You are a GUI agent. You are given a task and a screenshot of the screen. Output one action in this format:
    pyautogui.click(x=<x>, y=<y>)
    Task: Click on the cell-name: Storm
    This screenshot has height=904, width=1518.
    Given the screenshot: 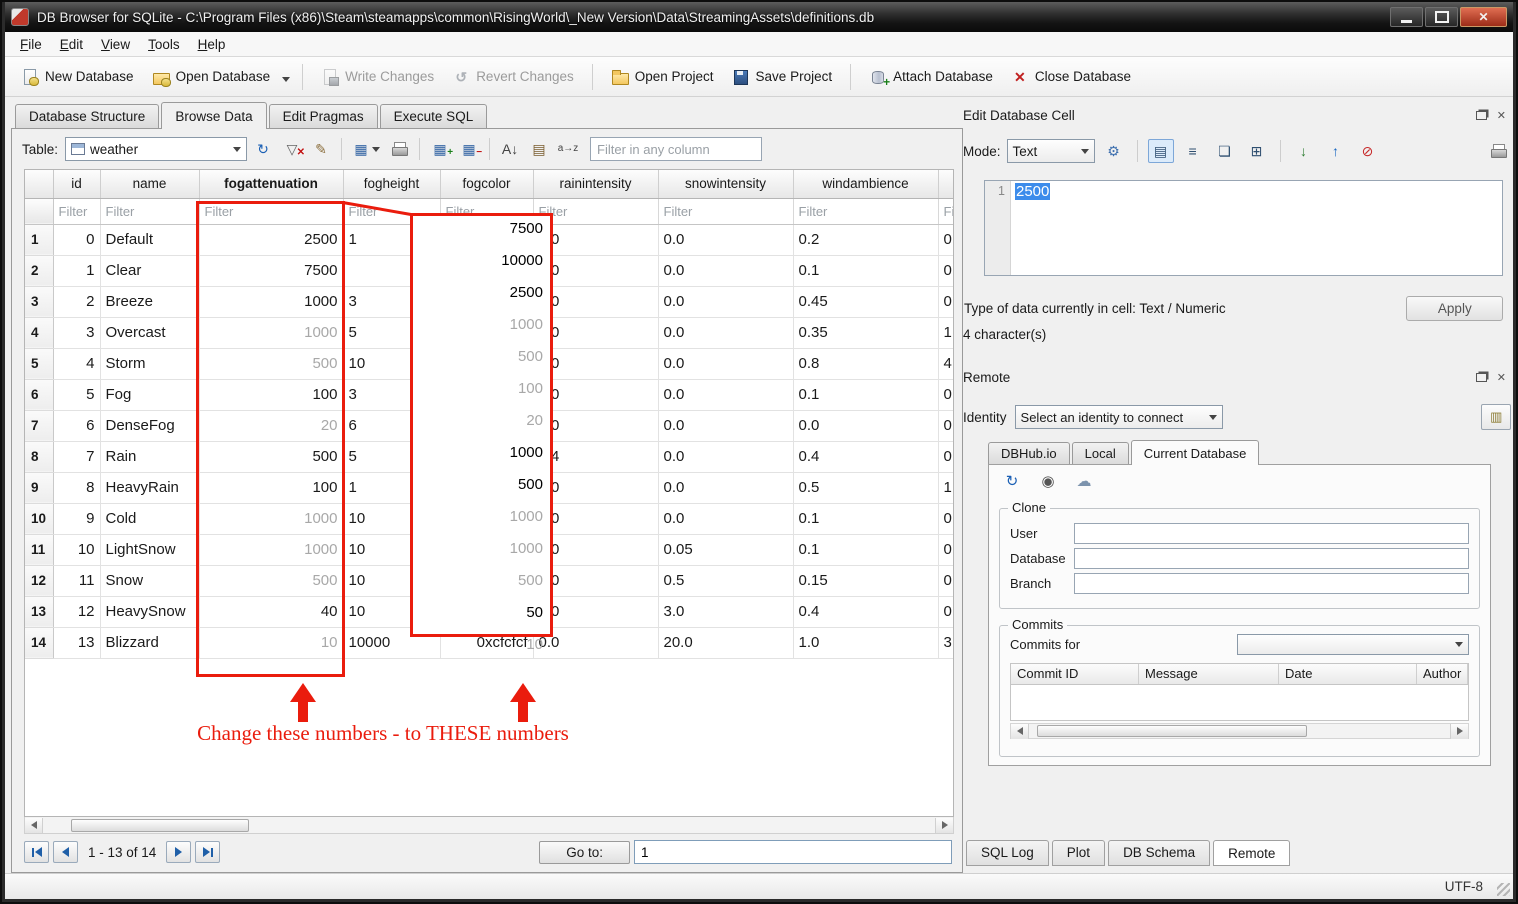 What is the action you would take?
    pyautogui.click(x=150, y=364)
    